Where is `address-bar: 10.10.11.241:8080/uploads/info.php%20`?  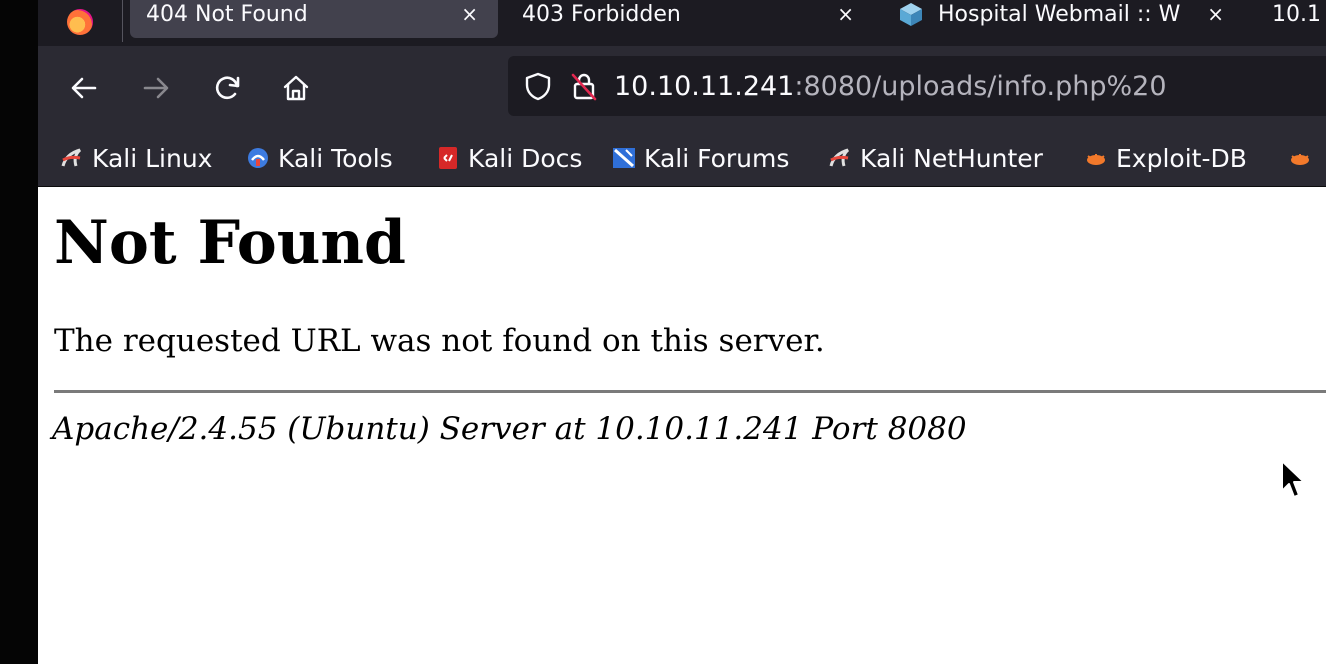
address-bar: 10.10.11.241:8080/uploads/info.php%20 is located at coordinates (917, 86).